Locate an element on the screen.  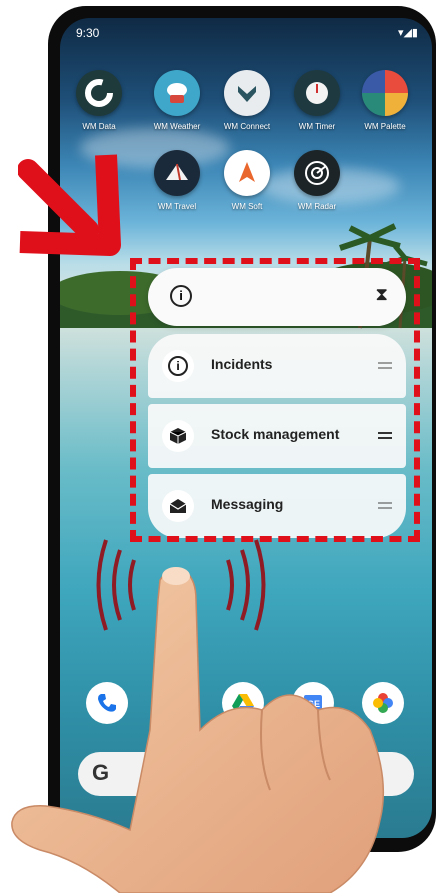
app-wm-data: WM Data is located at coordinates (99, 100).